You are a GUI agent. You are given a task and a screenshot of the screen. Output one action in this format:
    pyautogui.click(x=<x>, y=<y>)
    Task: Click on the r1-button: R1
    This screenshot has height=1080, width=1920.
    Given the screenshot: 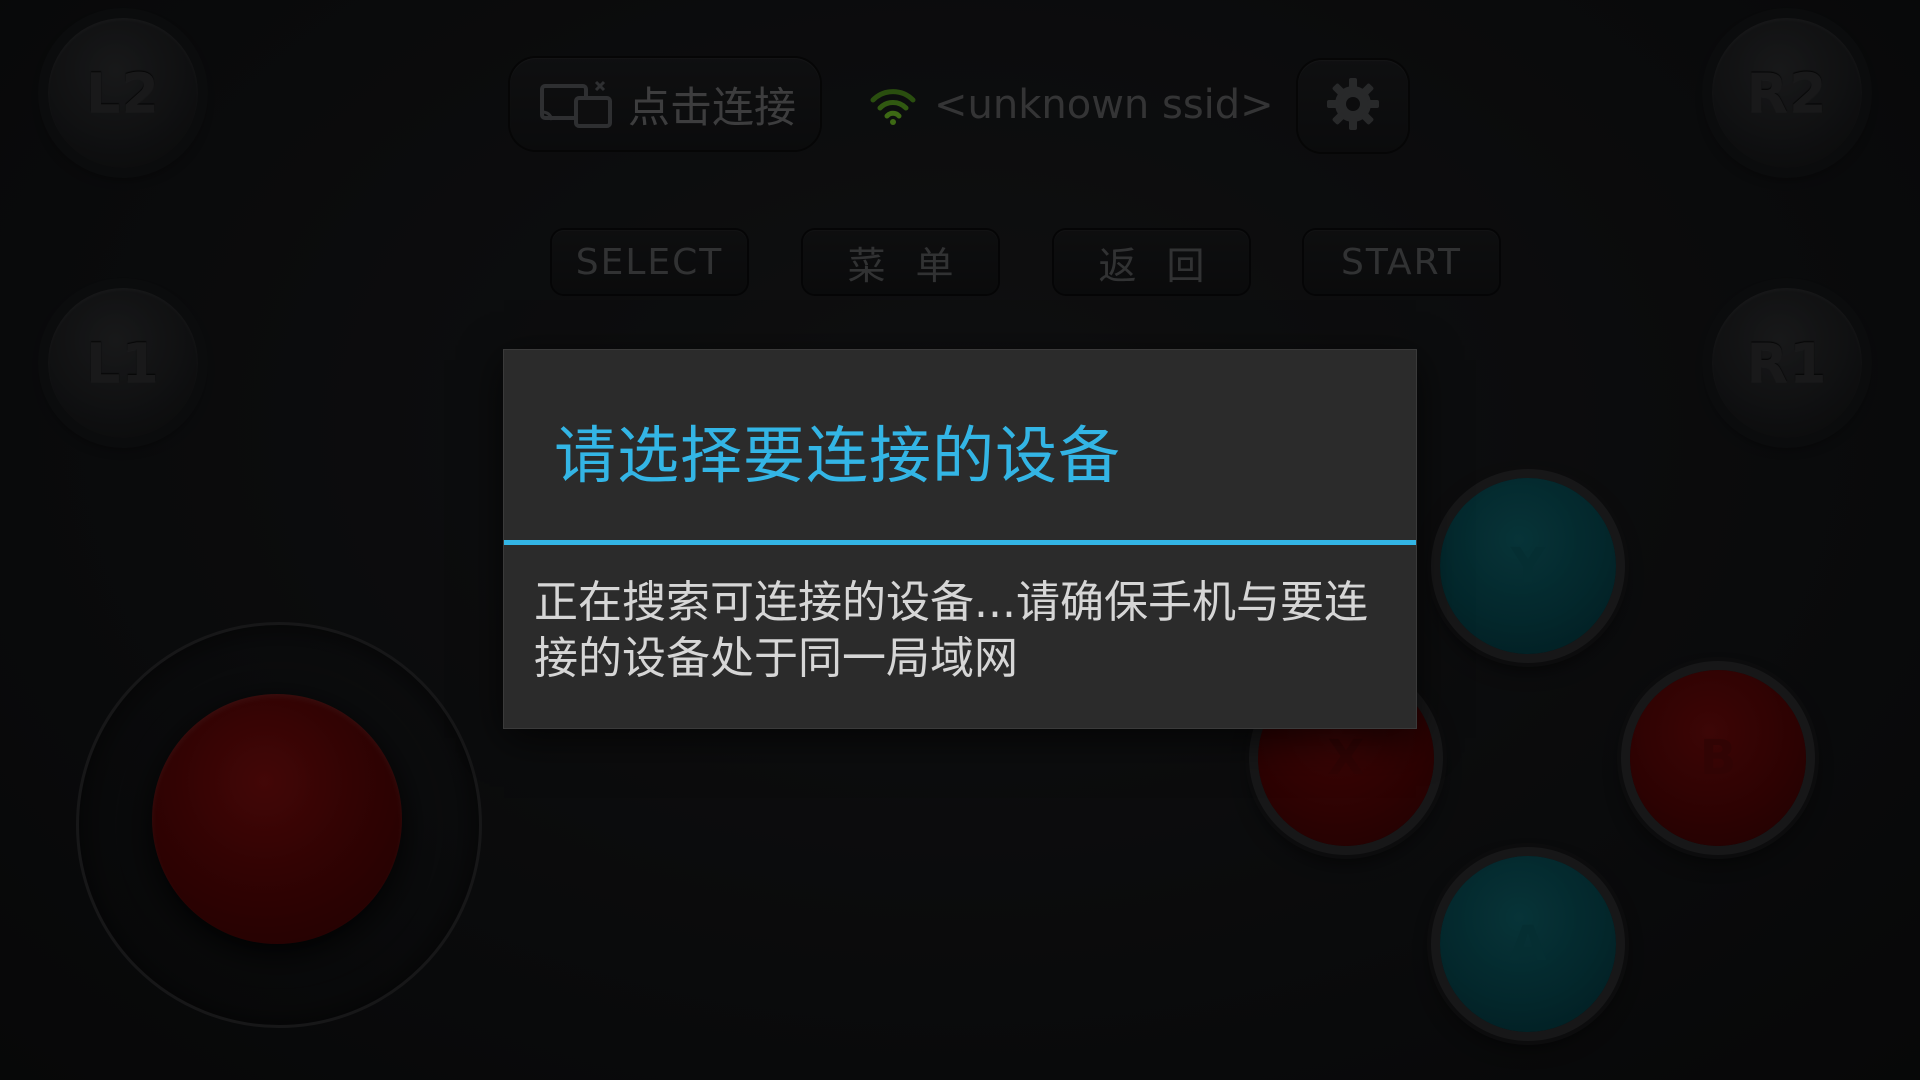 What is the action you would take?
    pyautogui.click(x=1787, y=363)
    